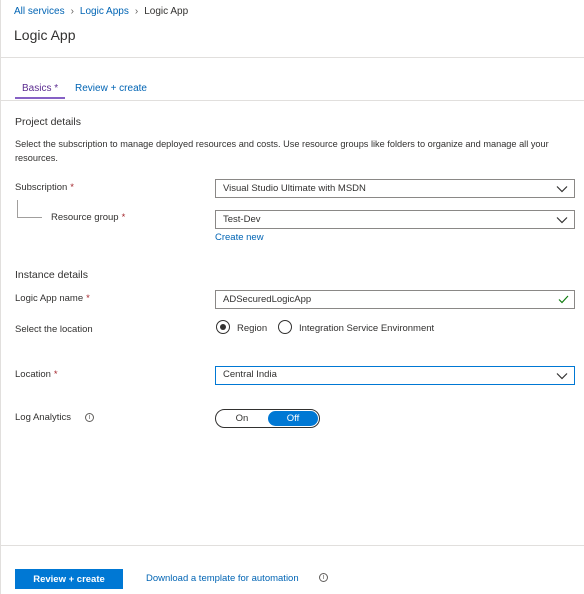  I want to click on resource-group-label-text: Resource group, so click(85, 217).